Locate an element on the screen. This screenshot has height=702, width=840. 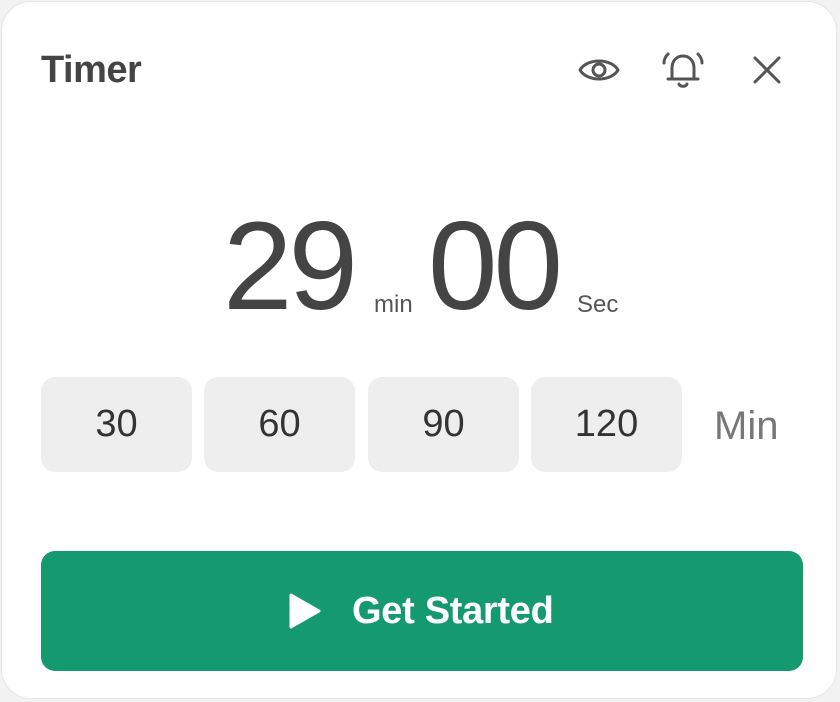
preset-90-button: 90 is located at coordinates (443, 424).